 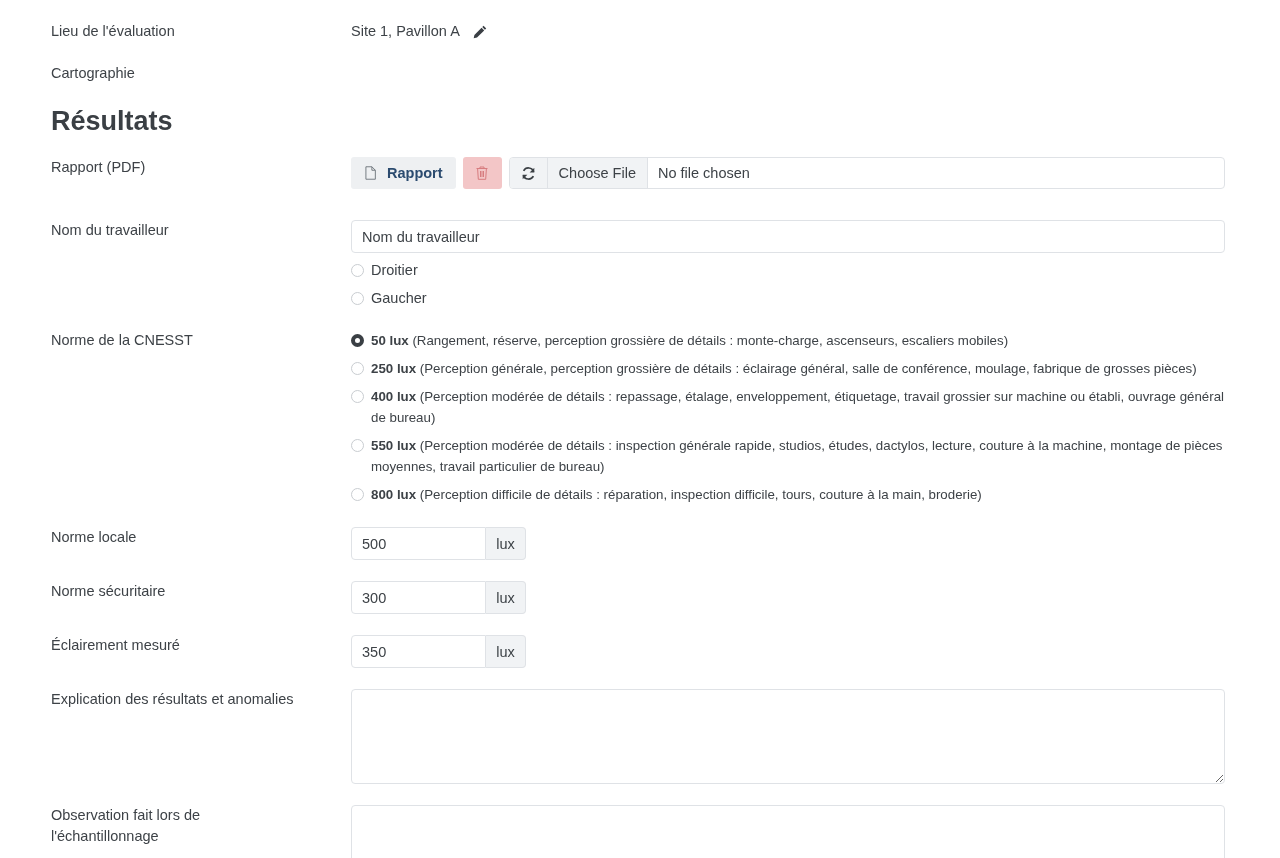 What do you see at coordinates (110, 230) in the screenshot?
I see `field-label: Nom du travailleur` at bounding box center [110, 230].